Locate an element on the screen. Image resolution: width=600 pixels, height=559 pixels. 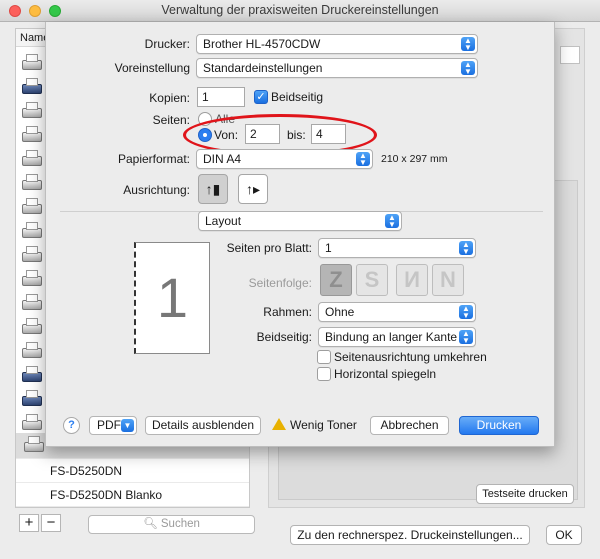
reverse-orientation-label: Seitenausrichtung umkehren is located at coordinates (410, 357).